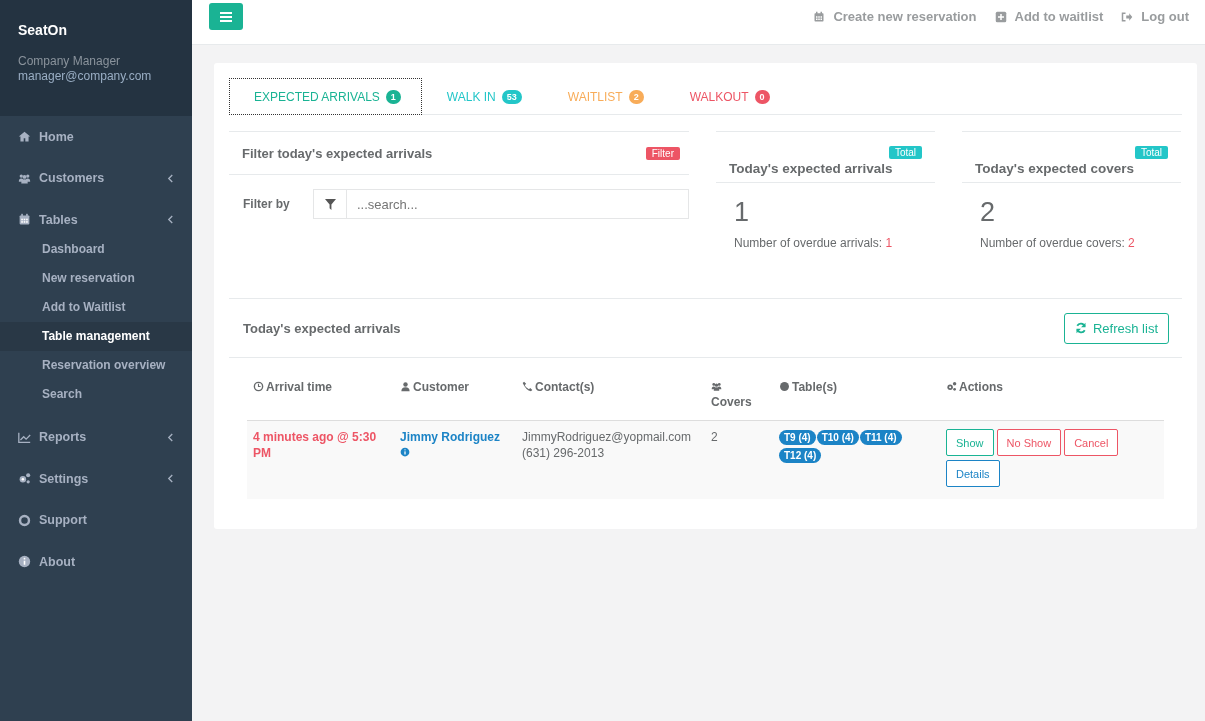 Image resolution: width=1205 pixels, height=721 pixels. Describe the element at coordinates (974, 387) in the screenshot. I see `column-header: Actions` at that location.